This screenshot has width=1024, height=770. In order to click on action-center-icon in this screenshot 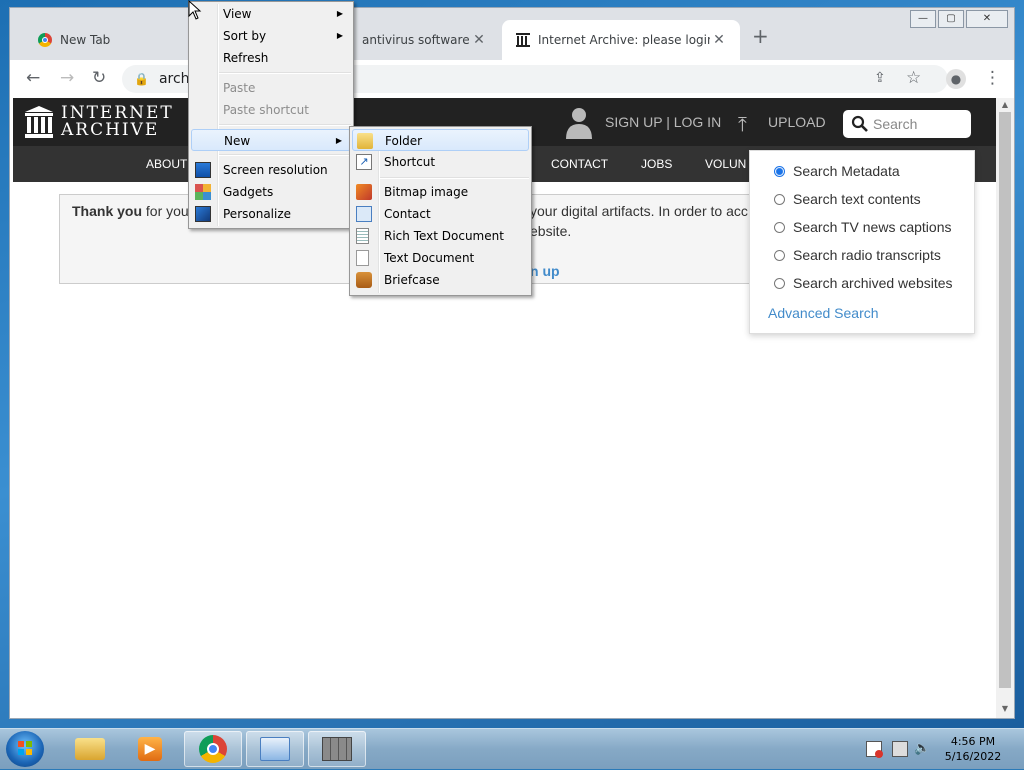, I will do `click(874, 749)`.